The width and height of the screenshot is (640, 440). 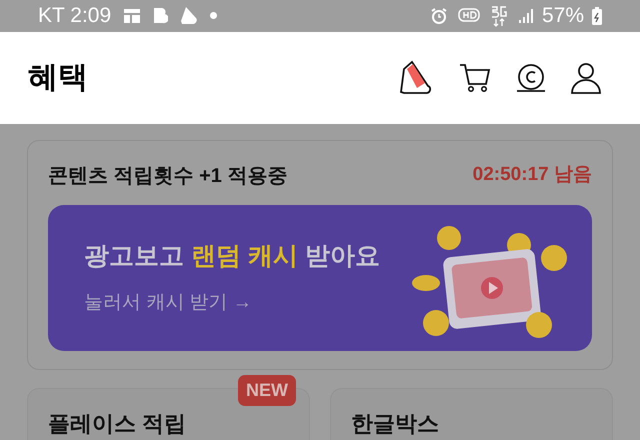 I want to click on alarm-icon, so click(x=439, y=15).